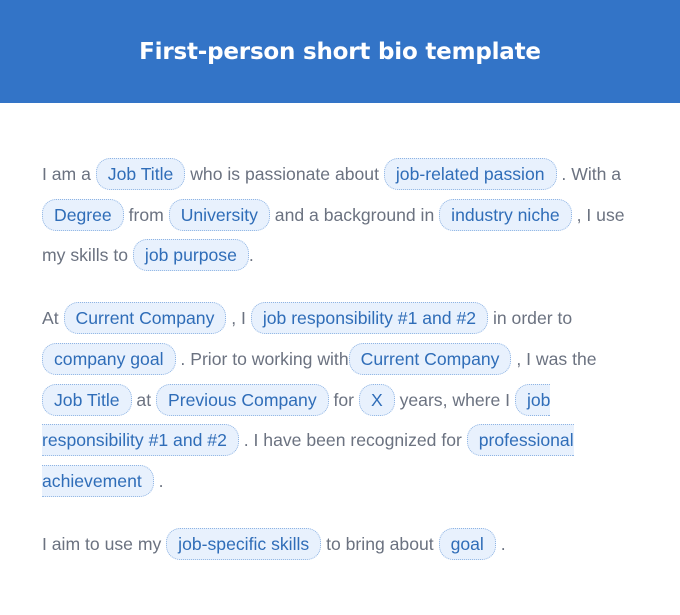  I want to click on text-segment: to bring about, so click(380, 543).